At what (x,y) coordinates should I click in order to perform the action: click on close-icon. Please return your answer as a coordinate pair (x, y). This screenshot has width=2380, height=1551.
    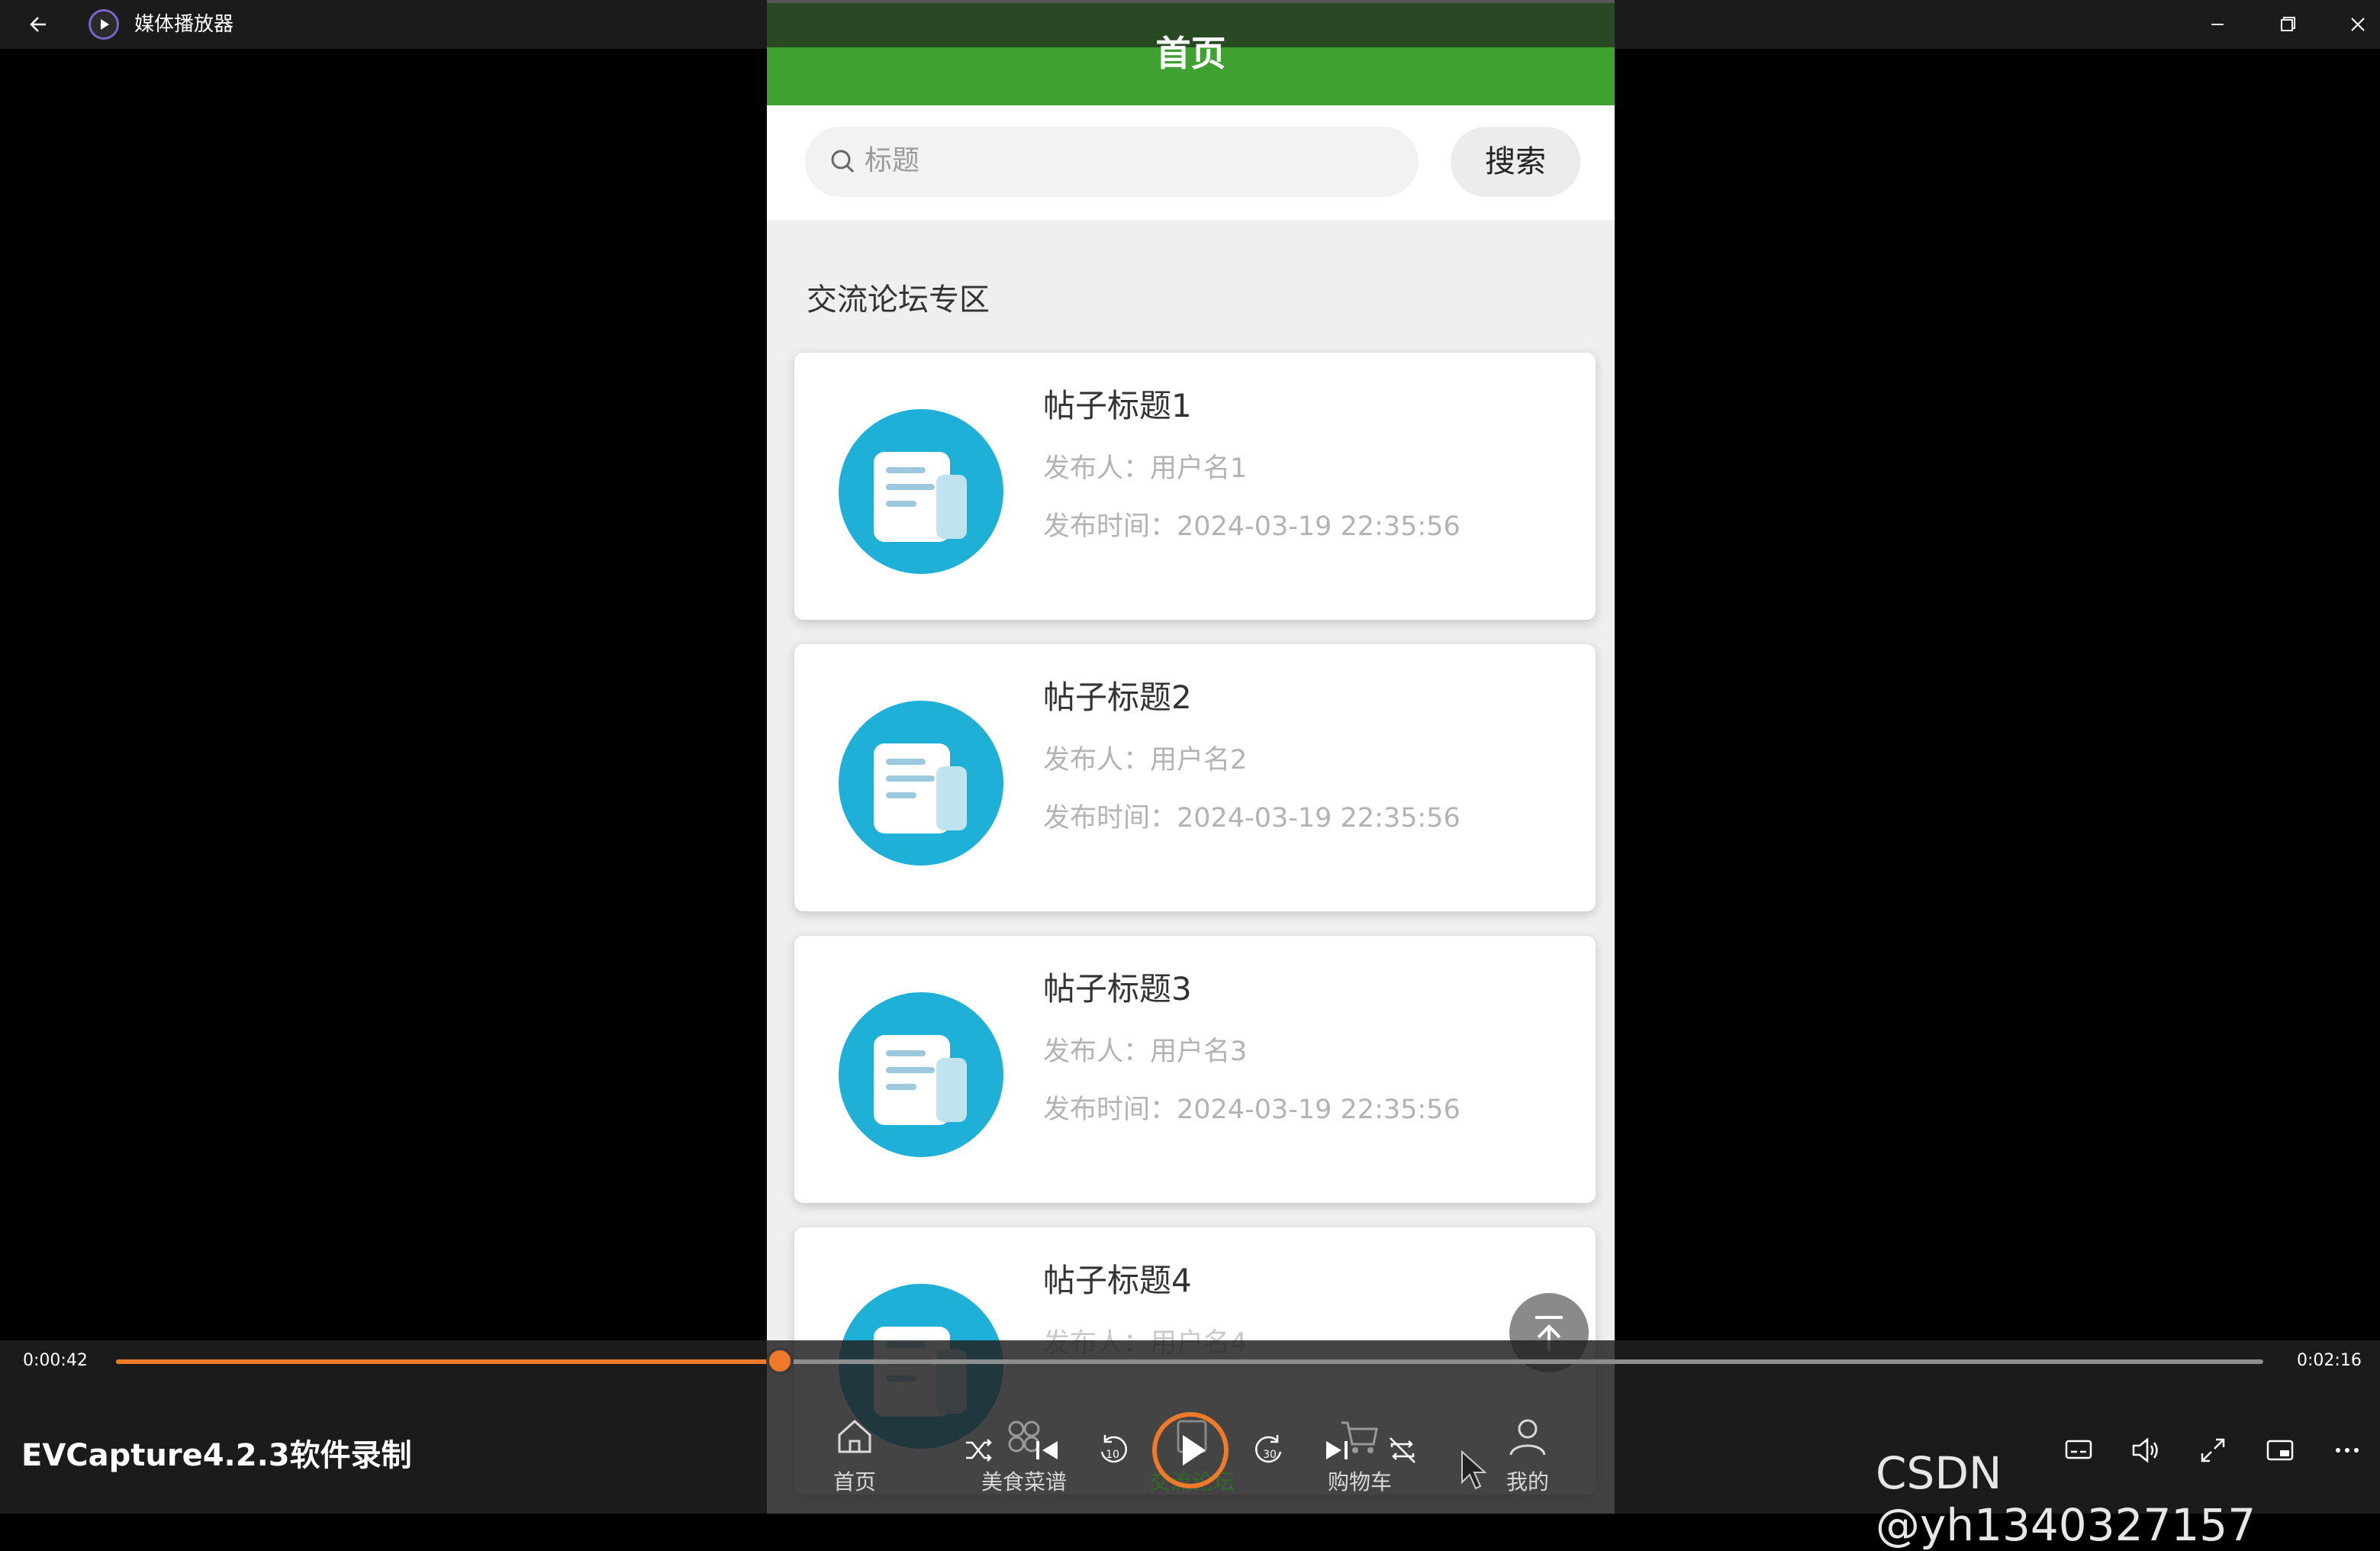
    Looking at the image, I should click on (2358, 24).